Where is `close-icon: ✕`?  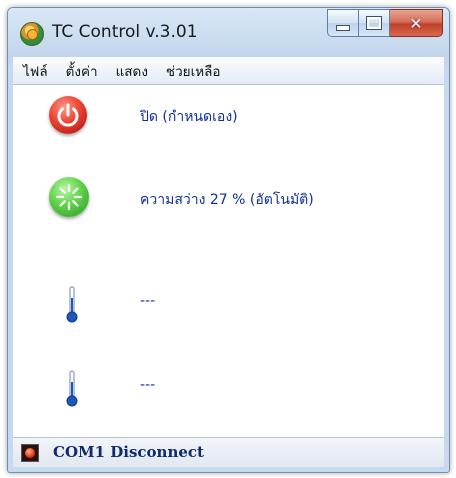 close-icon: ✕ is located at coordinates (416, 23).